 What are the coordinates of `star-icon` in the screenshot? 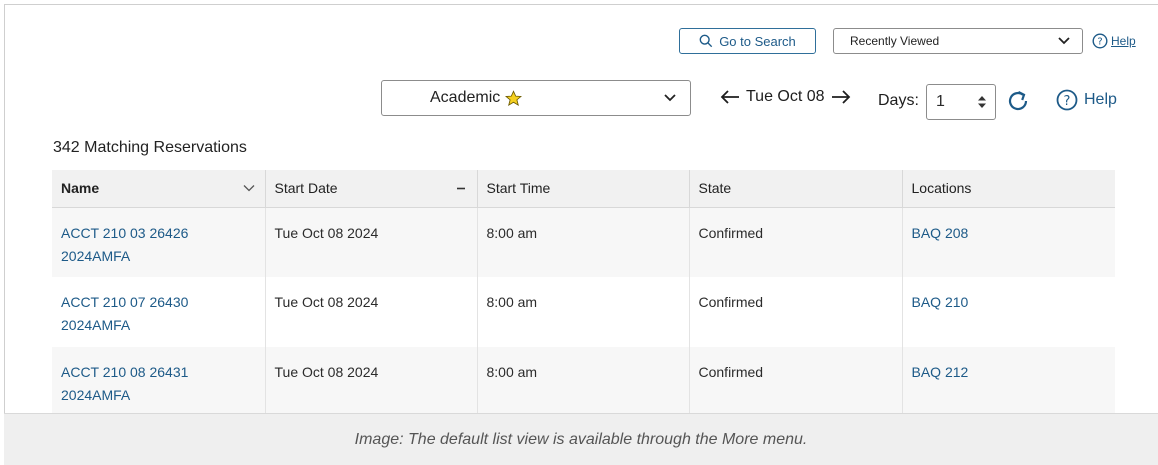 It's located at (514, 97).